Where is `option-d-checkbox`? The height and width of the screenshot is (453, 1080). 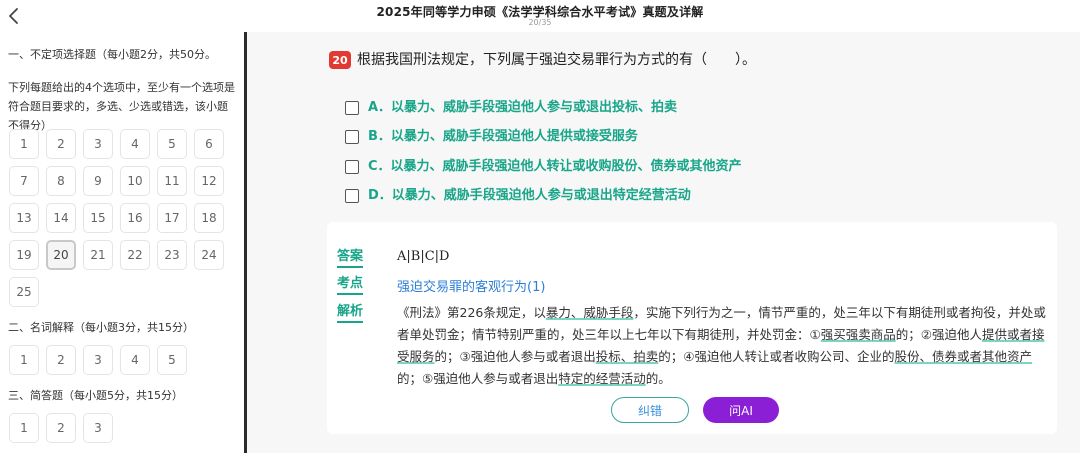 option-d-checkbox is located at coordinates (352, 196).